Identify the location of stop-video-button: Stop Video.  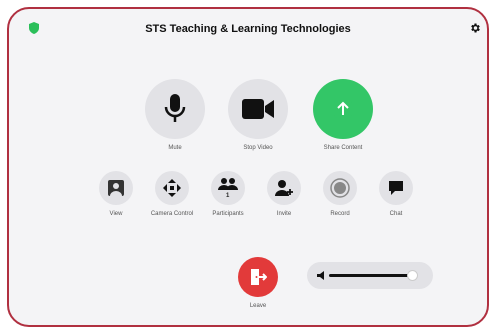
(258, 115).